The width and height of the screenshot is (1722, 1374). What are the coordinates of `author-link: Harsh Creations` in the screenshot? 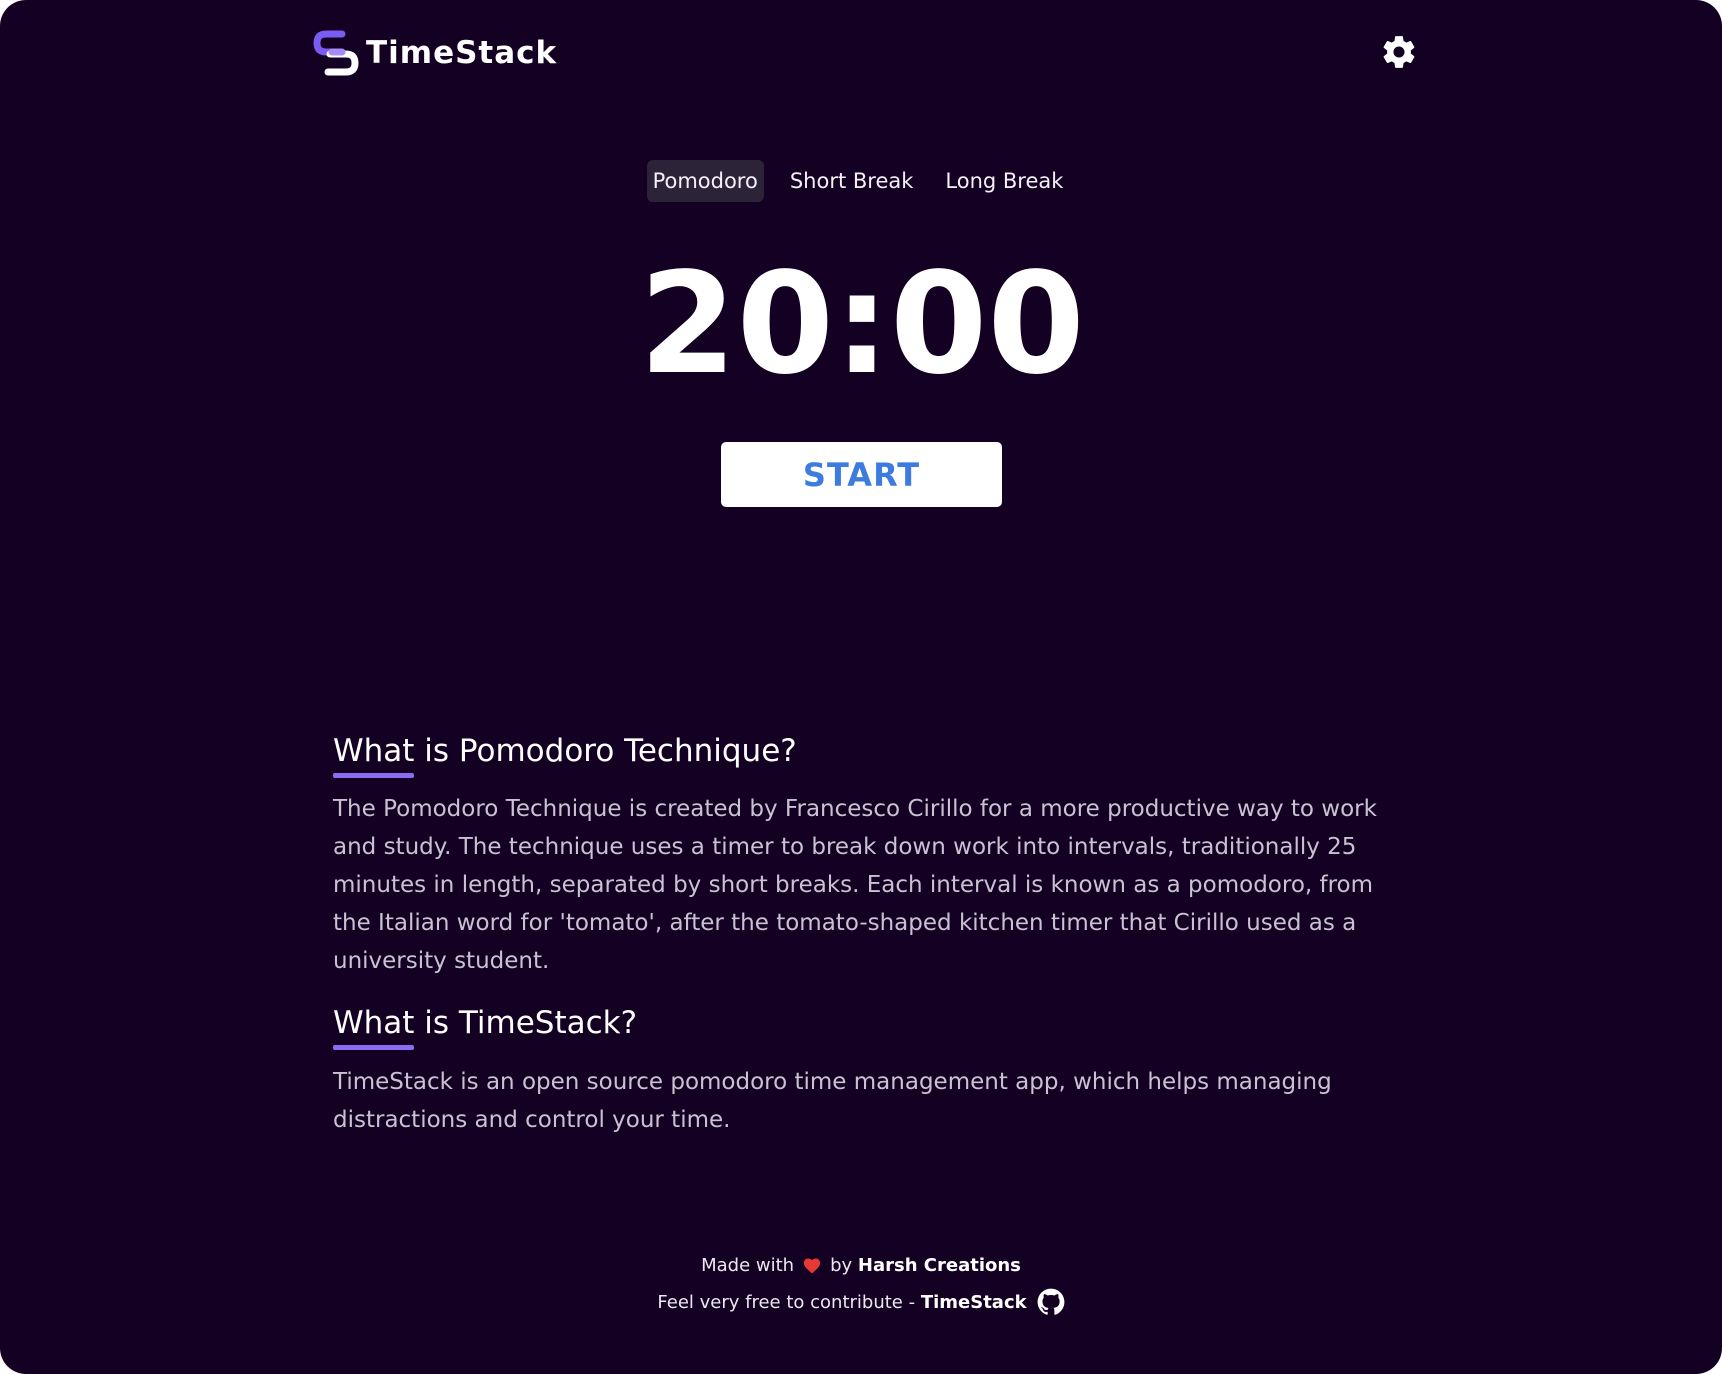 It's located at (939, 1265).